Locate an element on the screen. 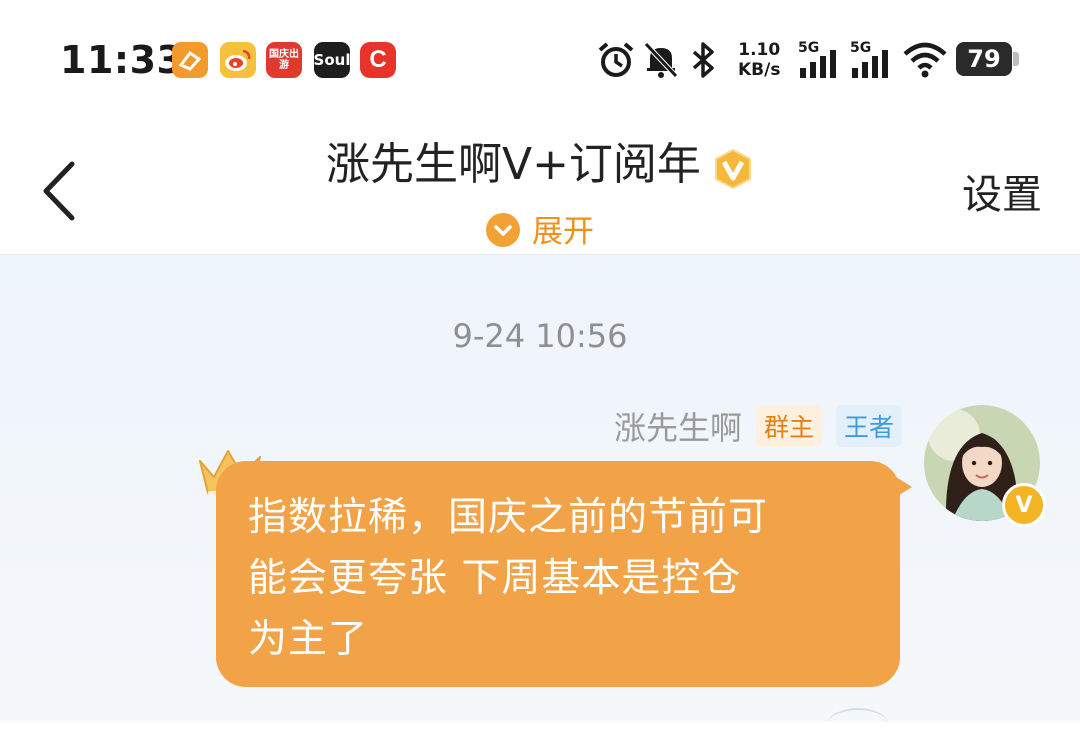 The width and height of the screenshot is (1080, 740). soul-app-label: Soul is located at coordinates (332, 60).